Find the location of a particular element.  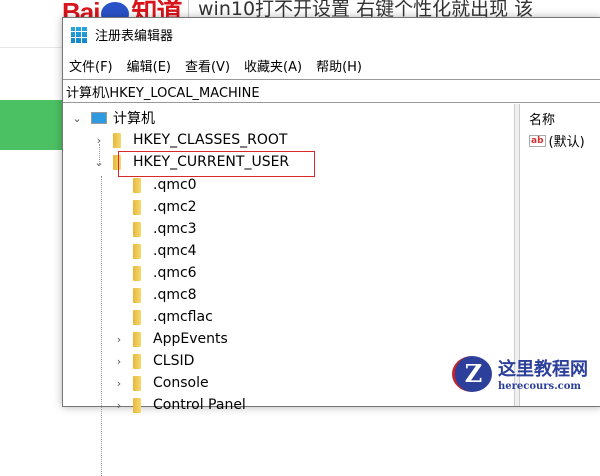

menu-bar: 文件(F) 编辑(E) 查看(V) 收藏夹(A) 帮助(H) is located at coordinates (331, 65).